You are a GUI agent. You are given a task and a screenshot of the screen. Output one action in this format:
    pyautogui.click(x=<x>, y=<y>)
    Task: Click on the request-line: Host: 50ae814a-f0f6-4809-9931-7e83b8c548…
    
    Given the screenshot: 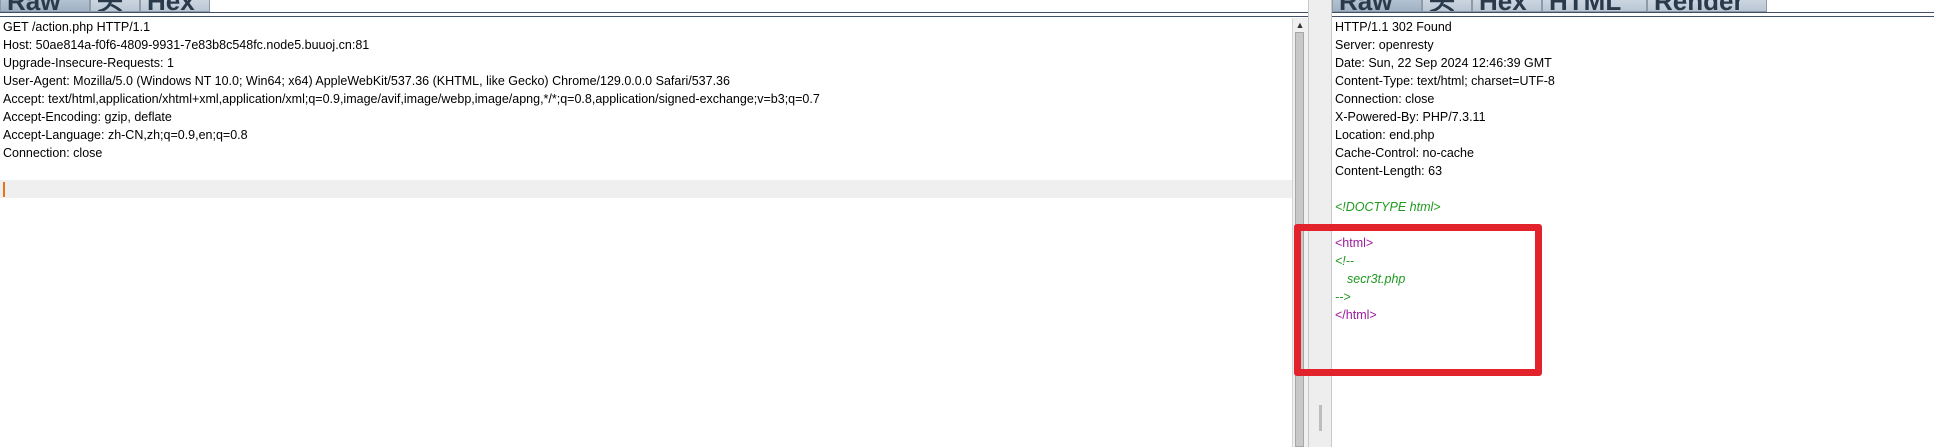 What is the action you would take?
    pyautogui.click(x=186, y=45)
    